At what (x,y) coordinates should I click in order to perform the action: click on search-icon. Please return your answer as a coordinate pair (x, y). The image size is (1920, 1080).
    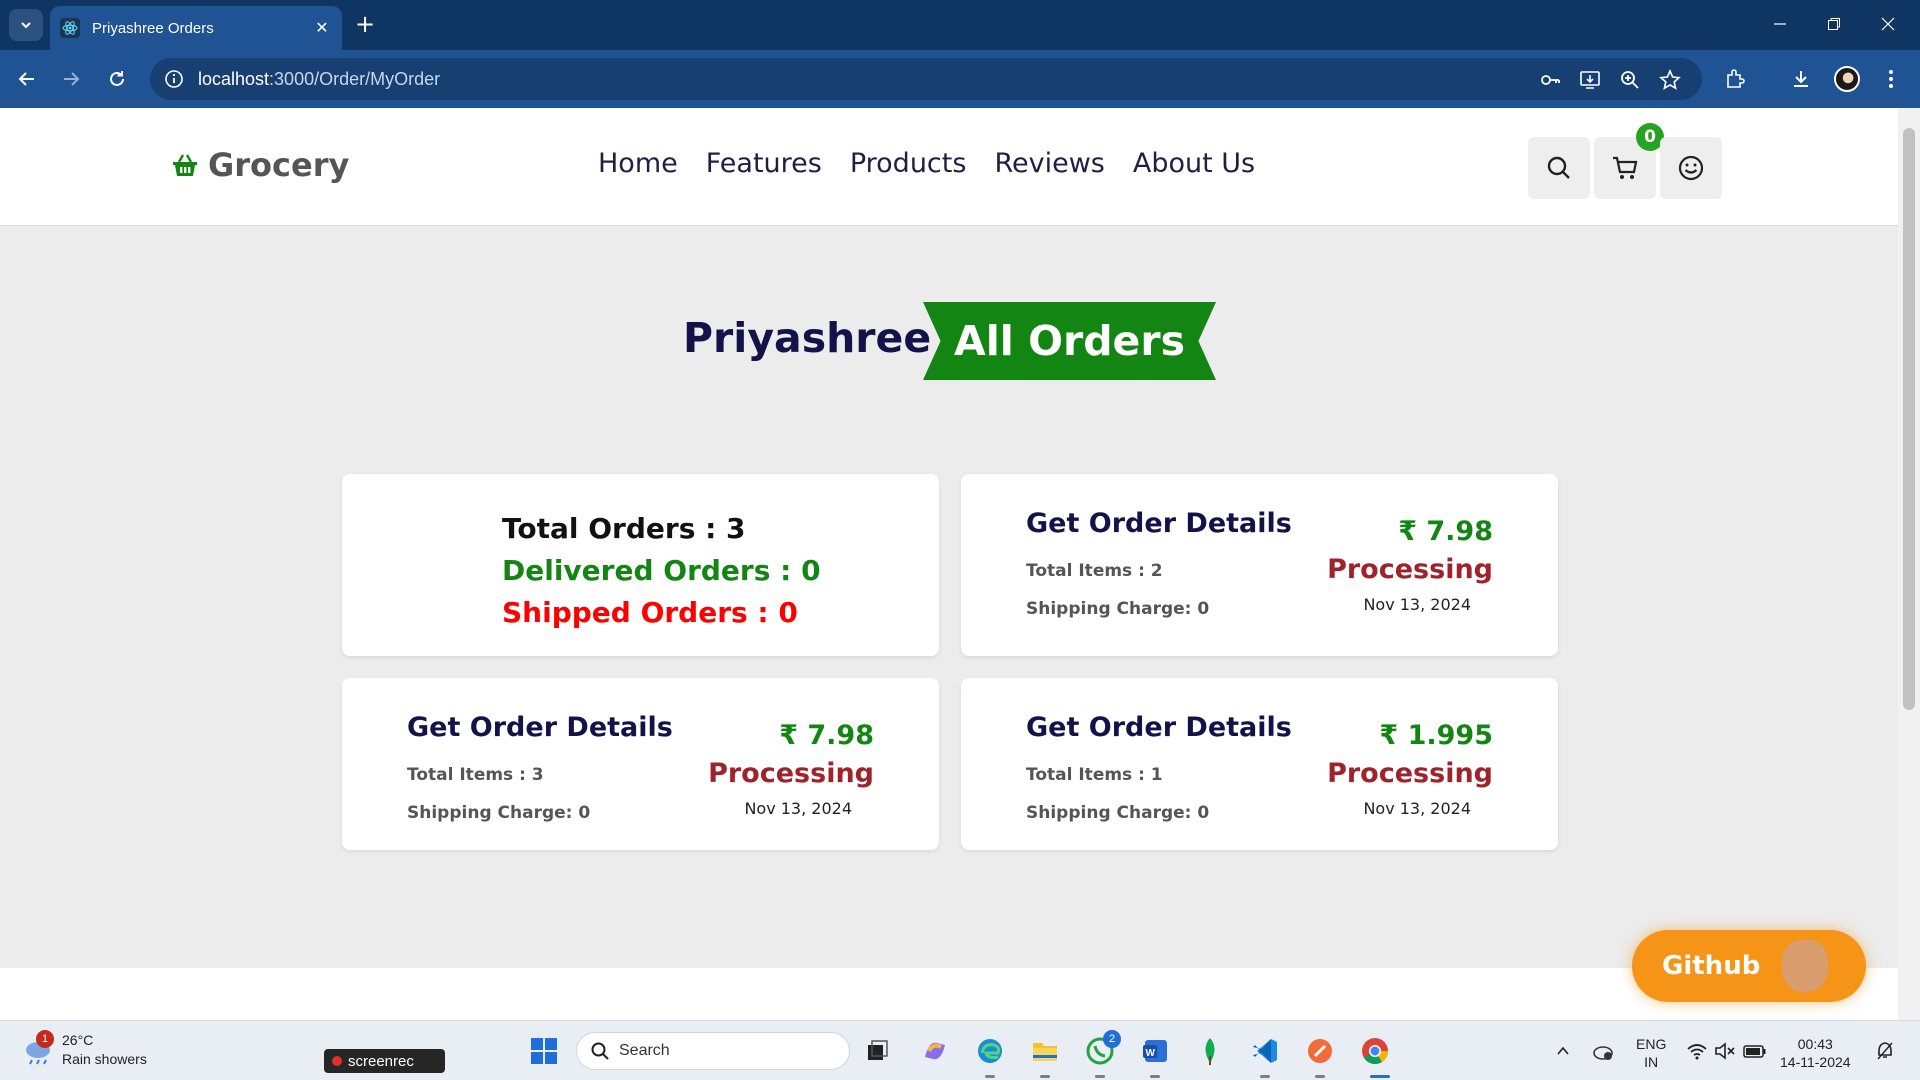
    Looking at the image, I should click on (1558, 167).